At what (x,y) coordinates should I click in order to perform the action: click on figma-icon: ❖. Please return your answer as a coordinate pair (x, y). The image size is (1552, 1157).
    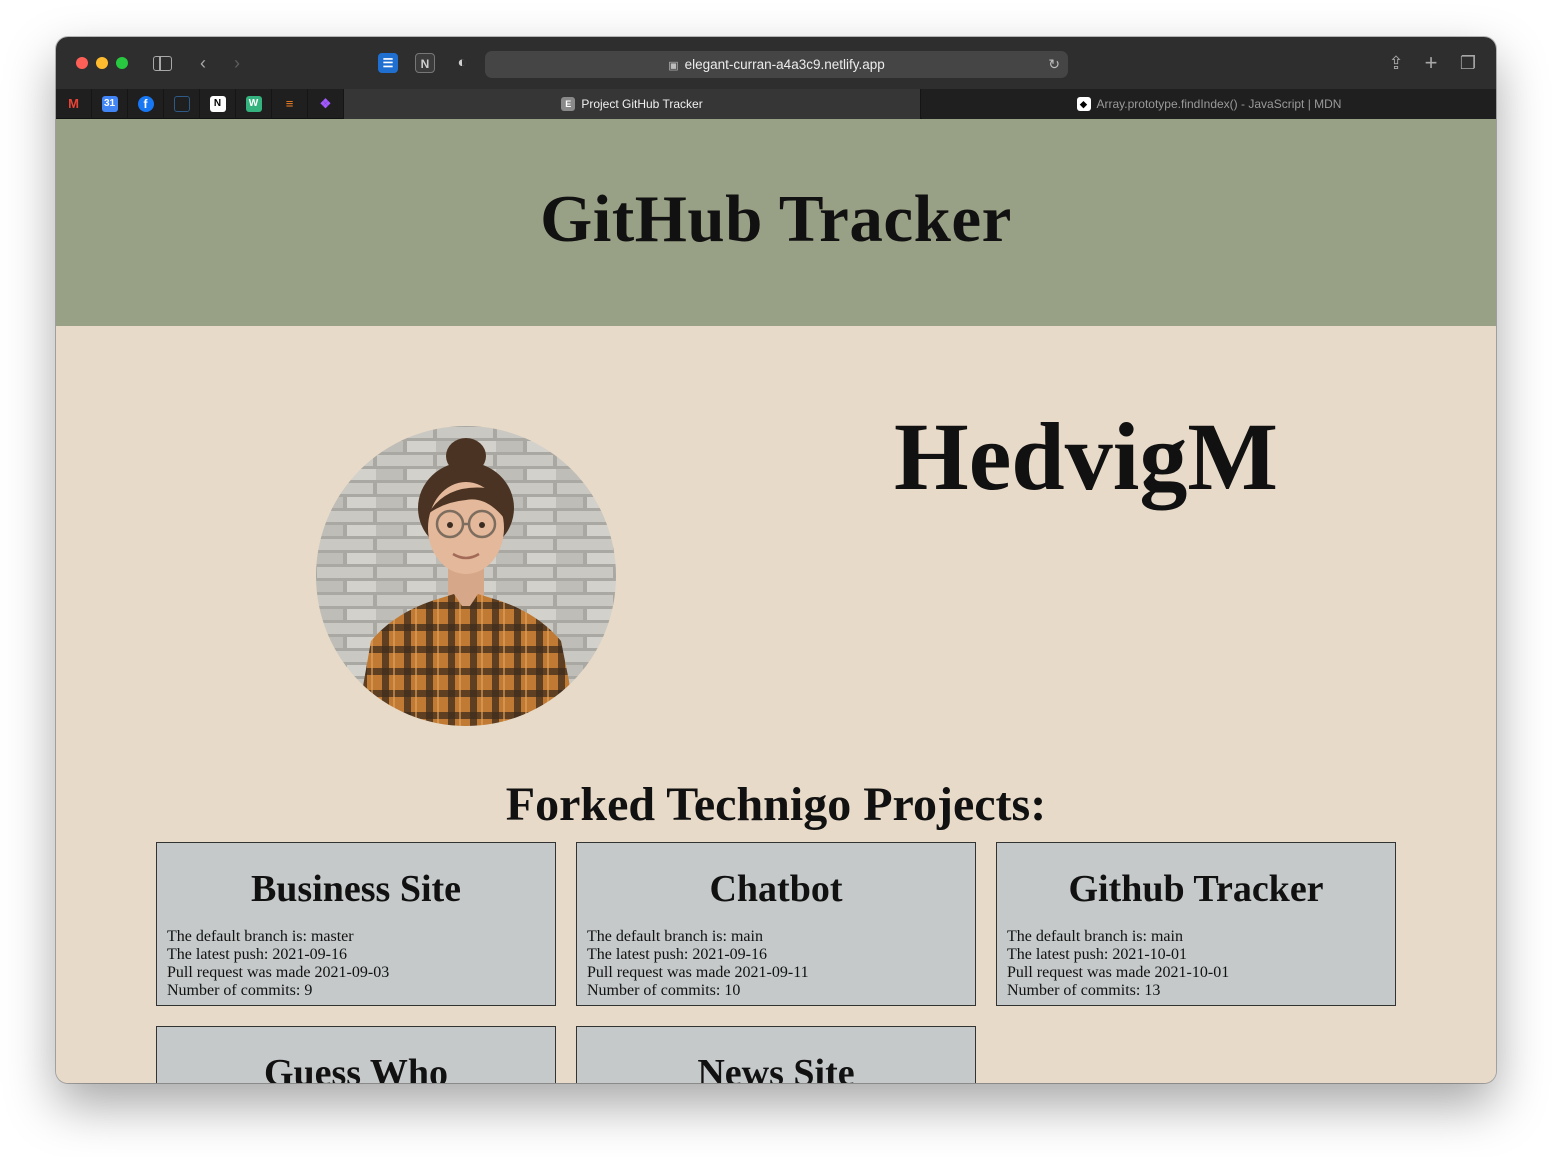
    Looking at the image, I should click on (325, 103).